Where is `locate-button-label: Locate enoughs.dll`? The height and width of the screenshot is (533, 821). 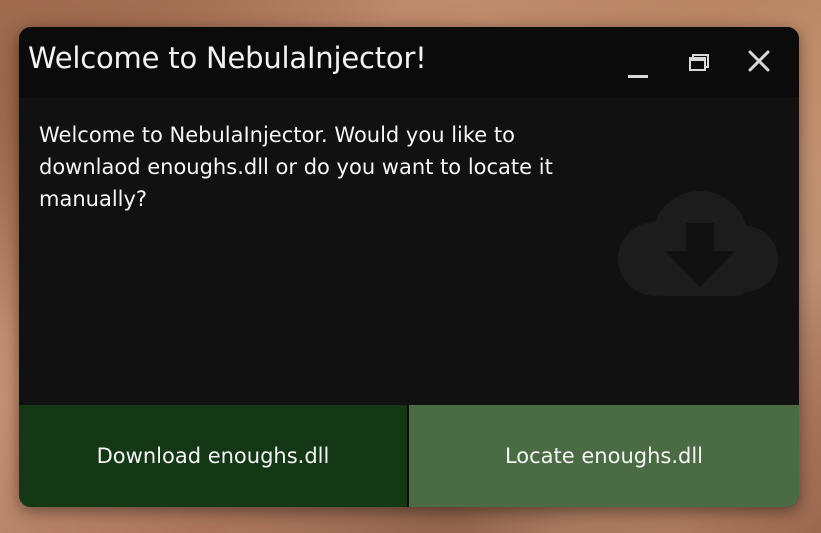 locate-button-label: Locate enoughs.dll is located at coordinates (604, 456).